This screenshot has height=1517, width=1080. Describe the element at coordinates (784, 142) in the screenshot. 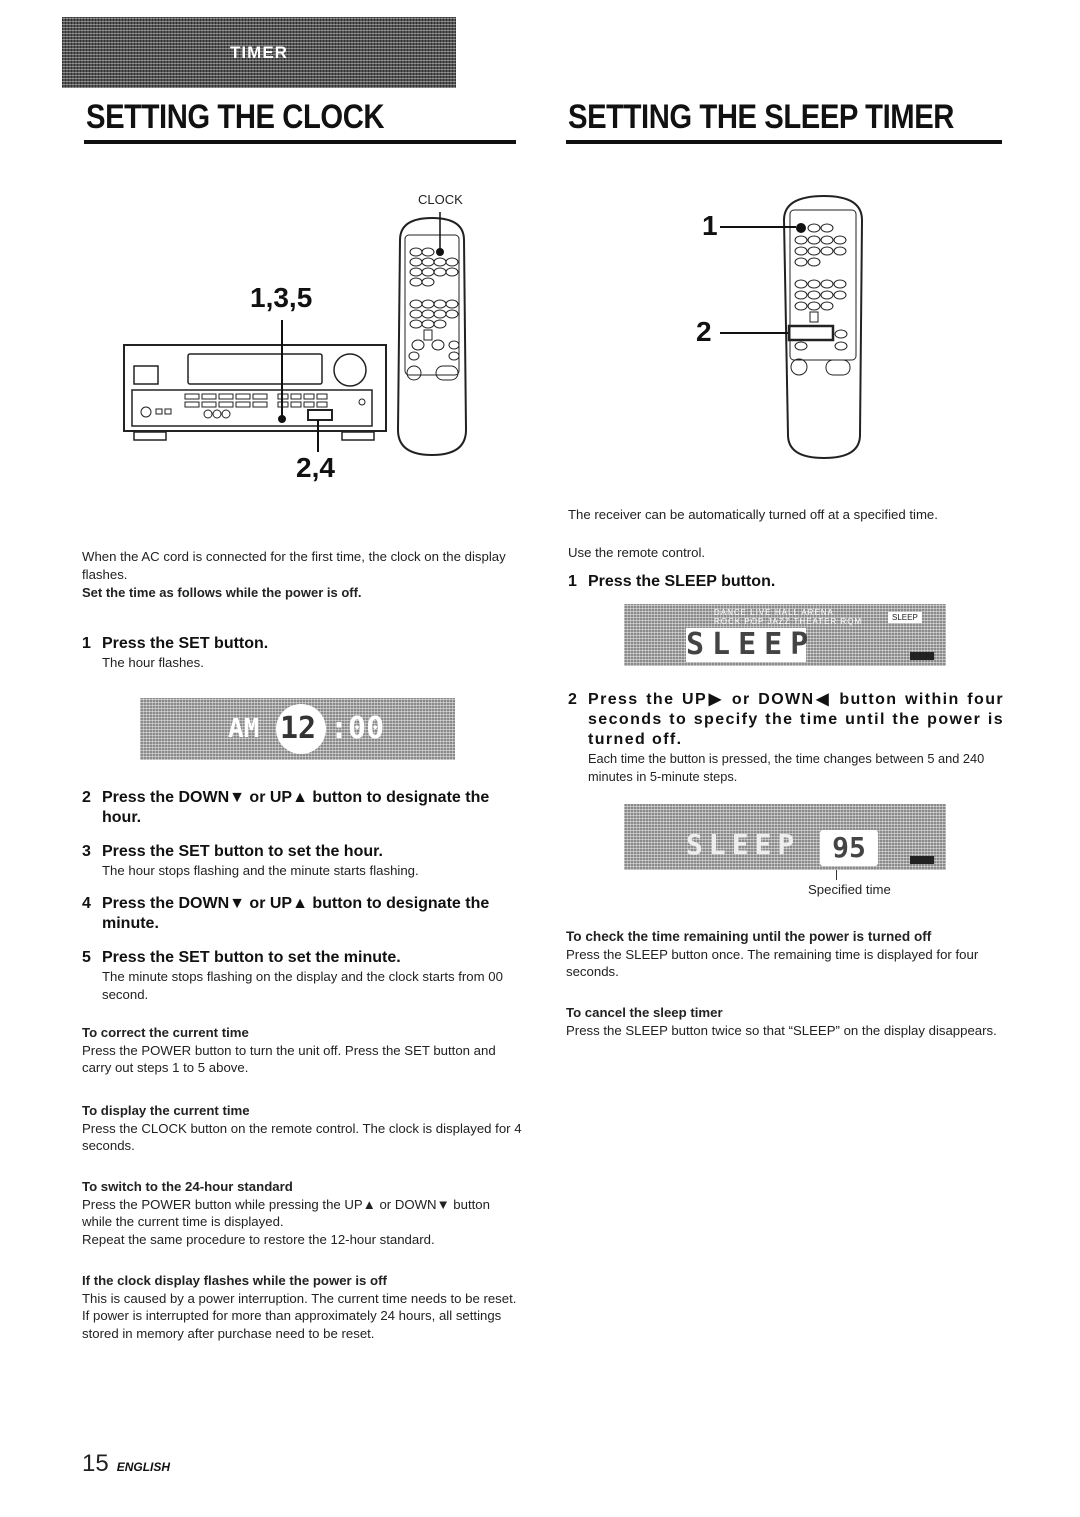

I see `sleep-title-rule` at that location.